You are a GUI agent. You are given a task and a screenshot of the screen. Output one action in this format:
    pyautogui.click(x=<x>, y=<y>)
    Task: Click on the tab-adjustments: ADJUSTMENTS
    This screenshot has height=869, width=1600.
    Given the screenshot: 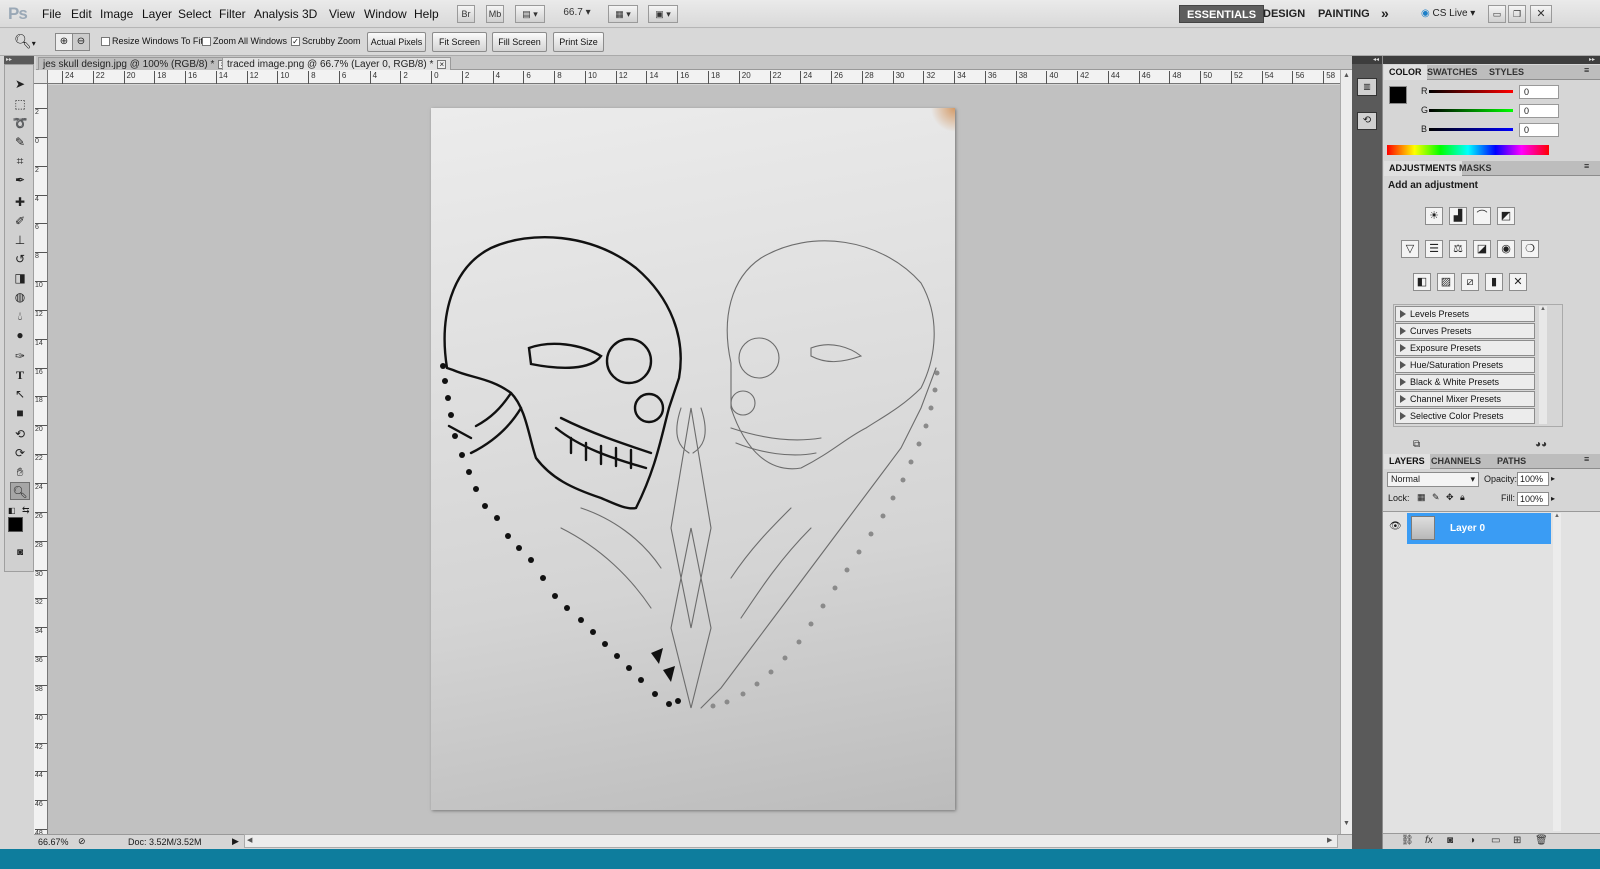 What is the action you would take?
    pyautogui.click(x=1423, y=168)
    